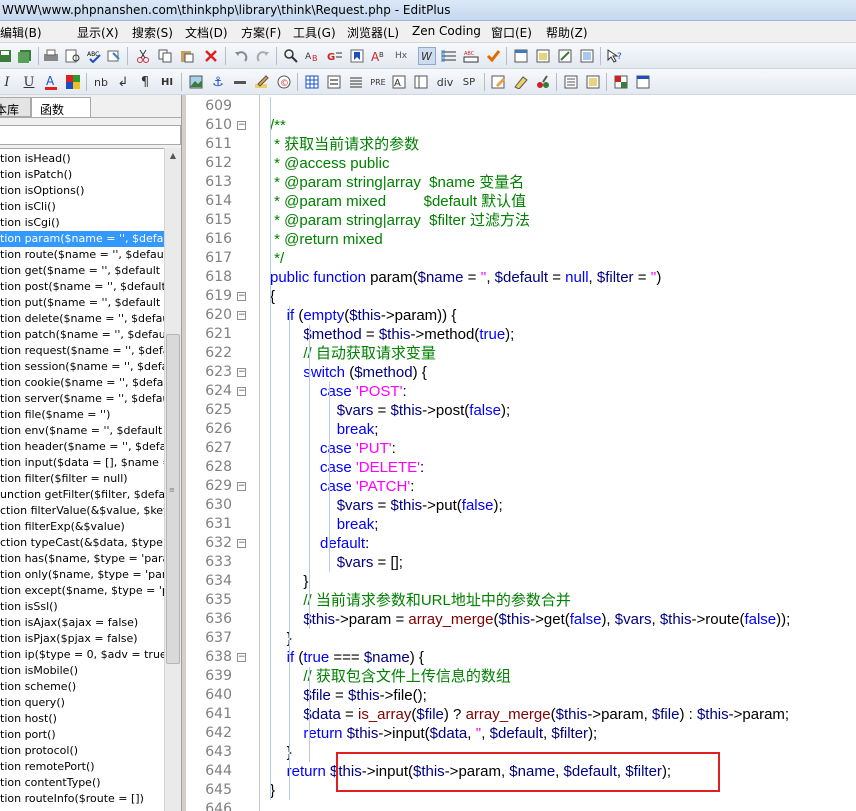 This screenshot has width=856, height=811. What do you see at coordinates (82, 735) in the screenshot?
I see `function-list-item: tion port()` at bounding box center [82, 735].